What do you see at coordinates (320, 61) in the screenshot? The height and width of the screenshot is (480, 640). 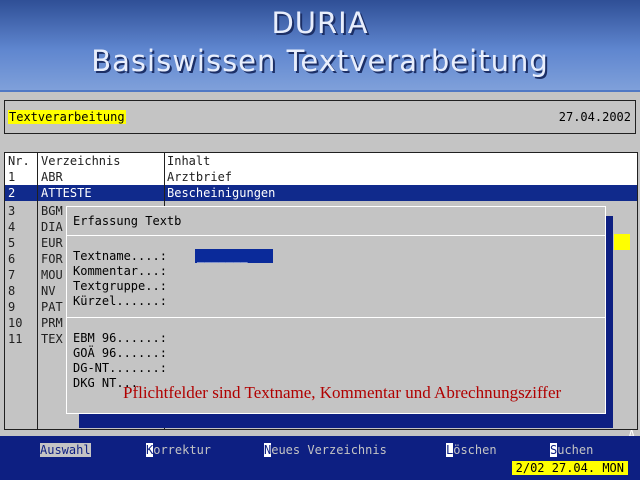 I see `banner-subtitle: Basiswissen Textverarbeitung` at bounding box center [320, 61].